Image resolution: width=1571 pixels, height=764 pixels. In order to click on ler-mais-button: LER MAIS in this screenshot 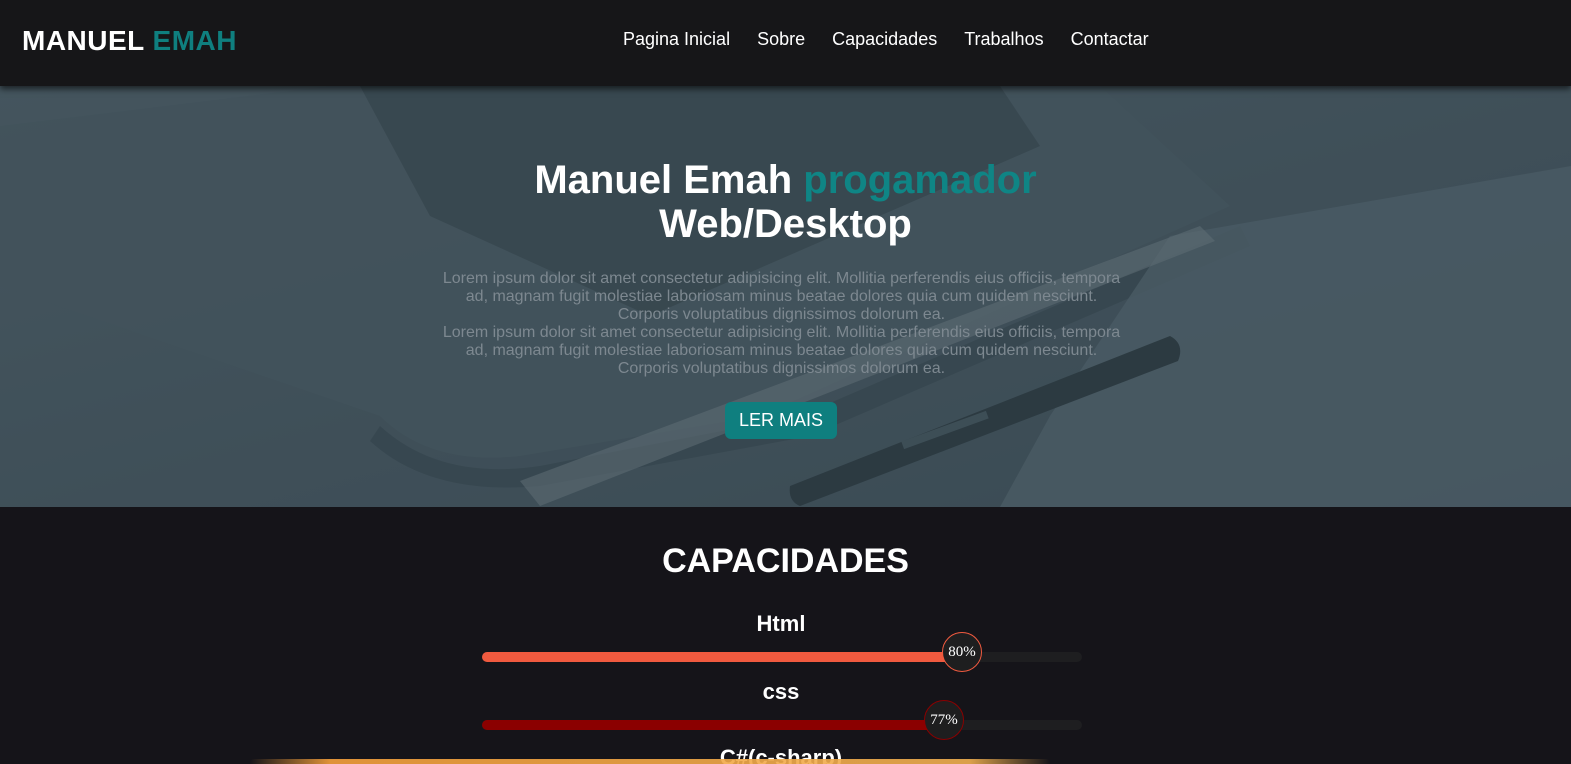, I will do `click(781, 420)`.